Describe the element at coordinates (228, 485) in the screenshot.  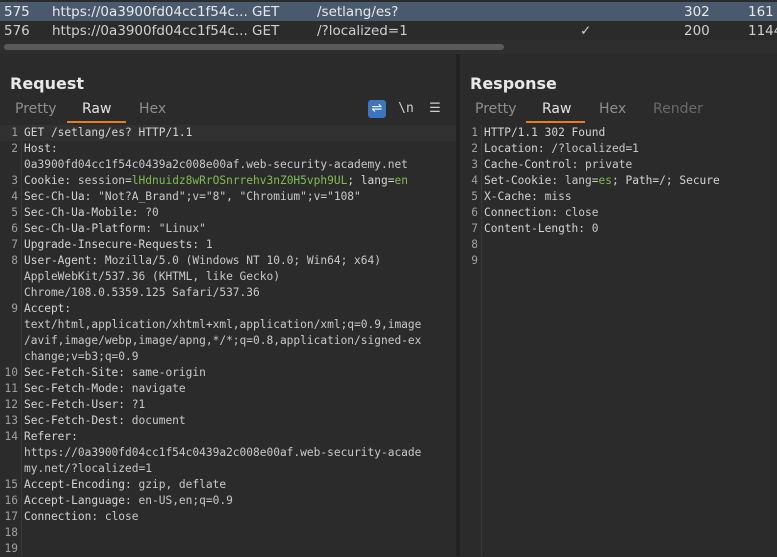
I see `editor-line: 15 Accept-Encoding: gzip, deflate` at that location.